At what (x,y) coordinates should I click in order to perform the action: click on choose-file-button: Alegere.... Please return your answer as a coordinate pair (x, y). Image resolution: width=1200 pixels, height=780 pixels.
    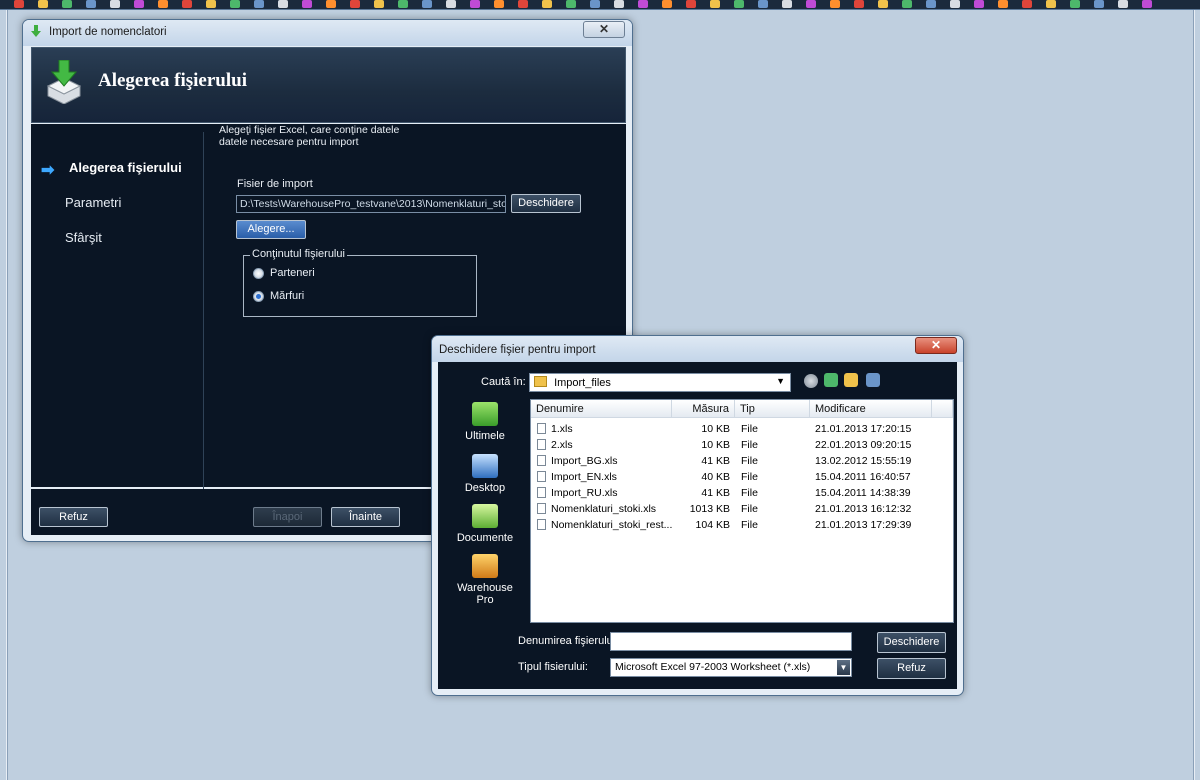
    Looking at the image, I should click on (271, 229).